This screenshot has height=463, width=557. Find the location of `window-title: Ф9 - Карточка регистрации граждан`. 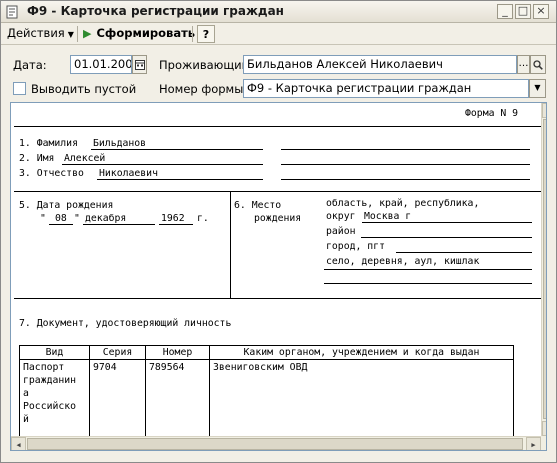

window-title: Ф9 - Карточка регистрации граждан is located at coordinates (155, 11).